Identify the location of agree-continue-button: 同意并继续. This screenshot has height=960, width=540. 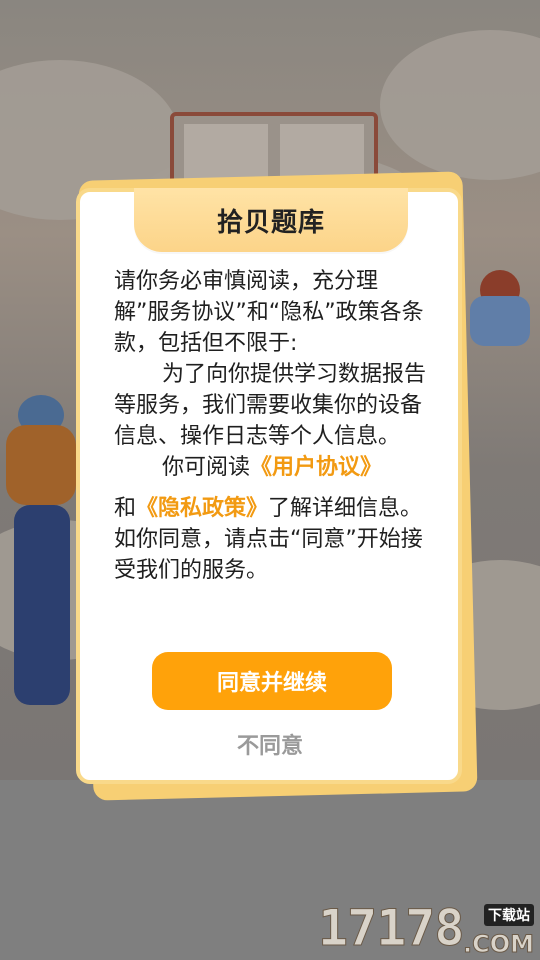
(272, 681).